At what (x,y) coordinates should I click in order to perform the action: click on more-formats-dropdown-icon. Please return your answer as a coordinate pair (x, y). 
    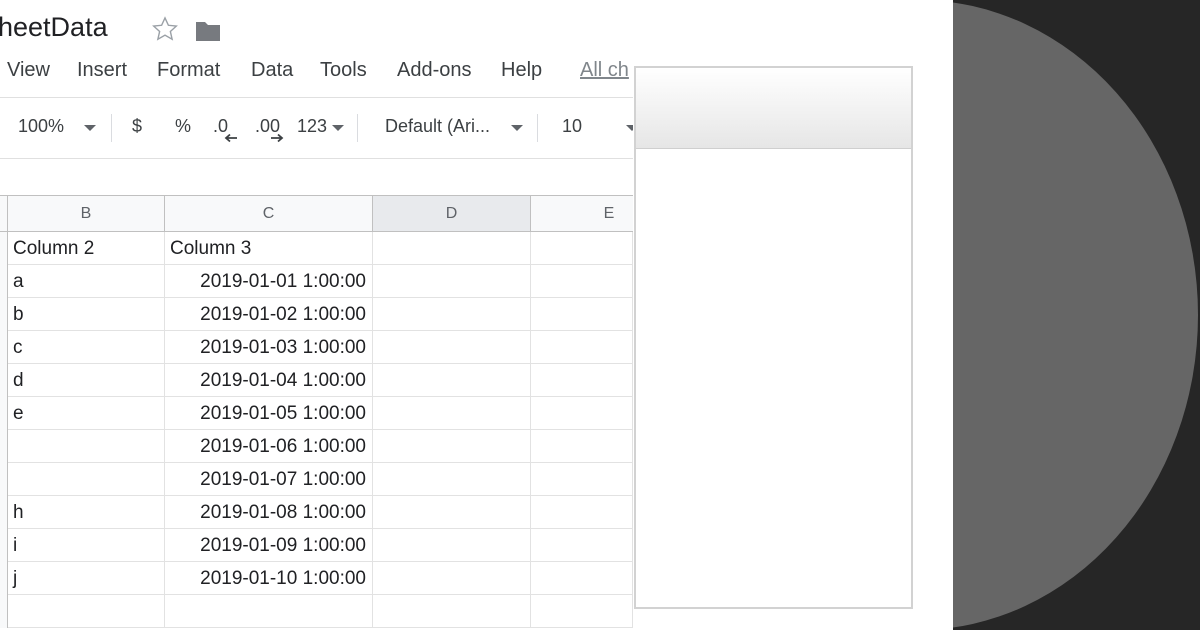
    Looking at the image, I should click on (338, 128).